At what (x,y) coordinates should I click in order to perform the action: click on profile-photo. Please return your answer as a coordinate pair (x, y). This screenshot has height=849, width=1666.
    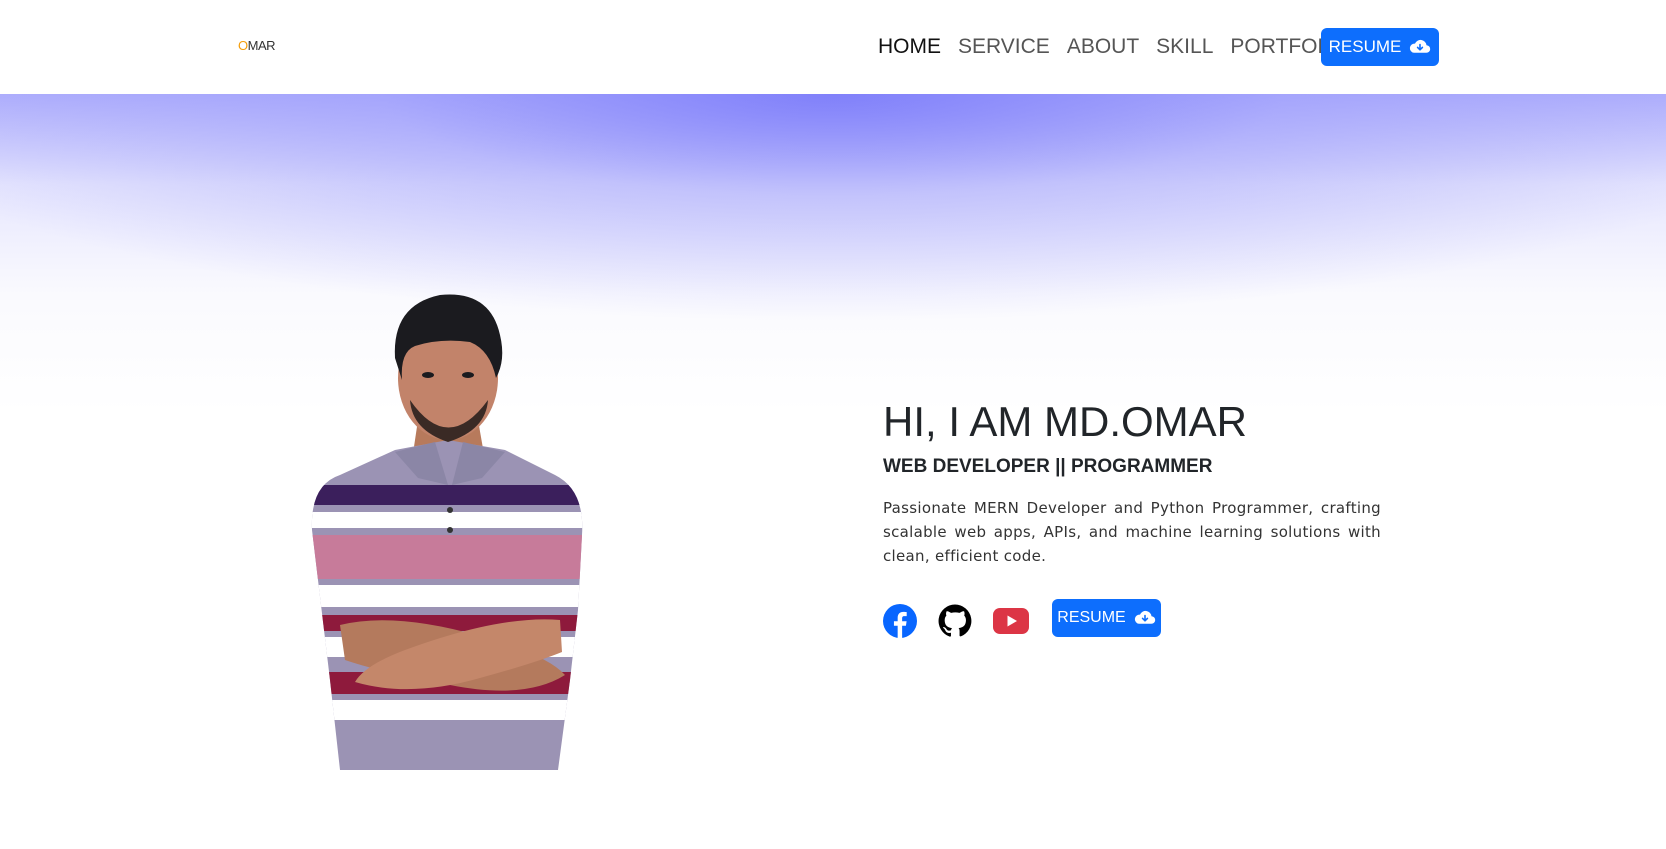
    Looking at the image, I should click on (447, 532).